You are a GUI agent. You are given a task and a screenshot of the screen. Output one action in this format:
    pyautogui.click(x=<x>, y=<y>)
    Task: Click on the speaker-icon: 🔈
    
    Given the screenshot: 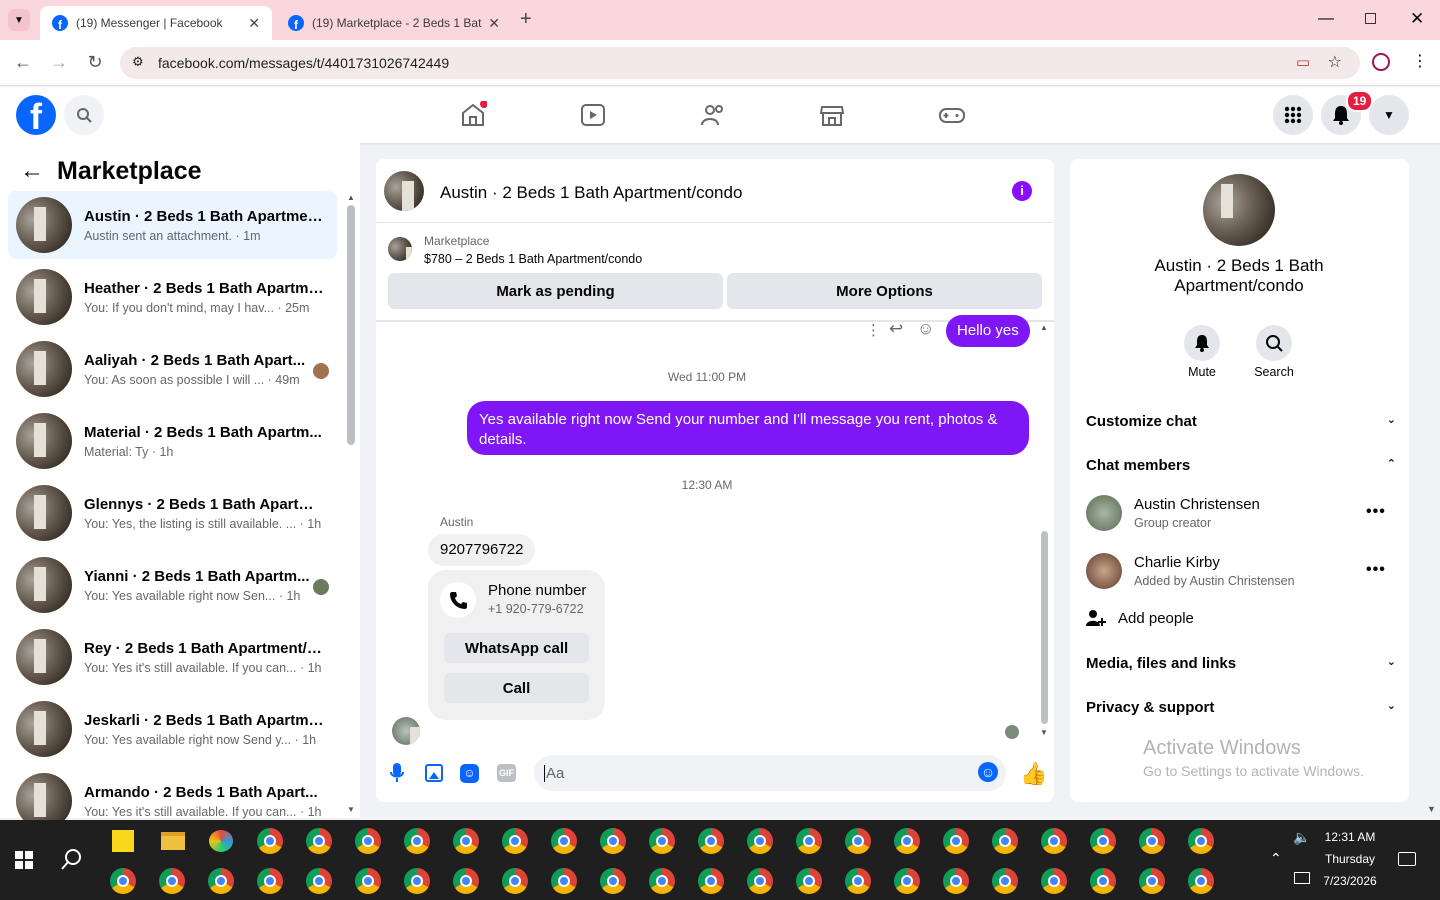 What is the action you would take?
    pyautogui.click(x=1301, y=837)
    